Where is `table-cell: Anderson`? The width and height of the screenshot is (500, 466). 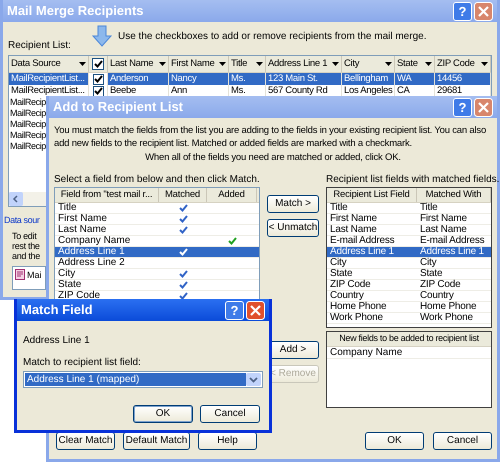 table-cell: Anderson is located at coordinates (129, 79).